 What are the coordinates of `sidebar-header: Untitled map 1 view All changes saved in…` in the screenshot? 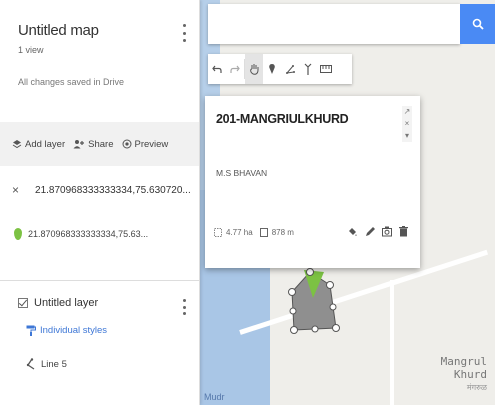 It's located at (99, 61).